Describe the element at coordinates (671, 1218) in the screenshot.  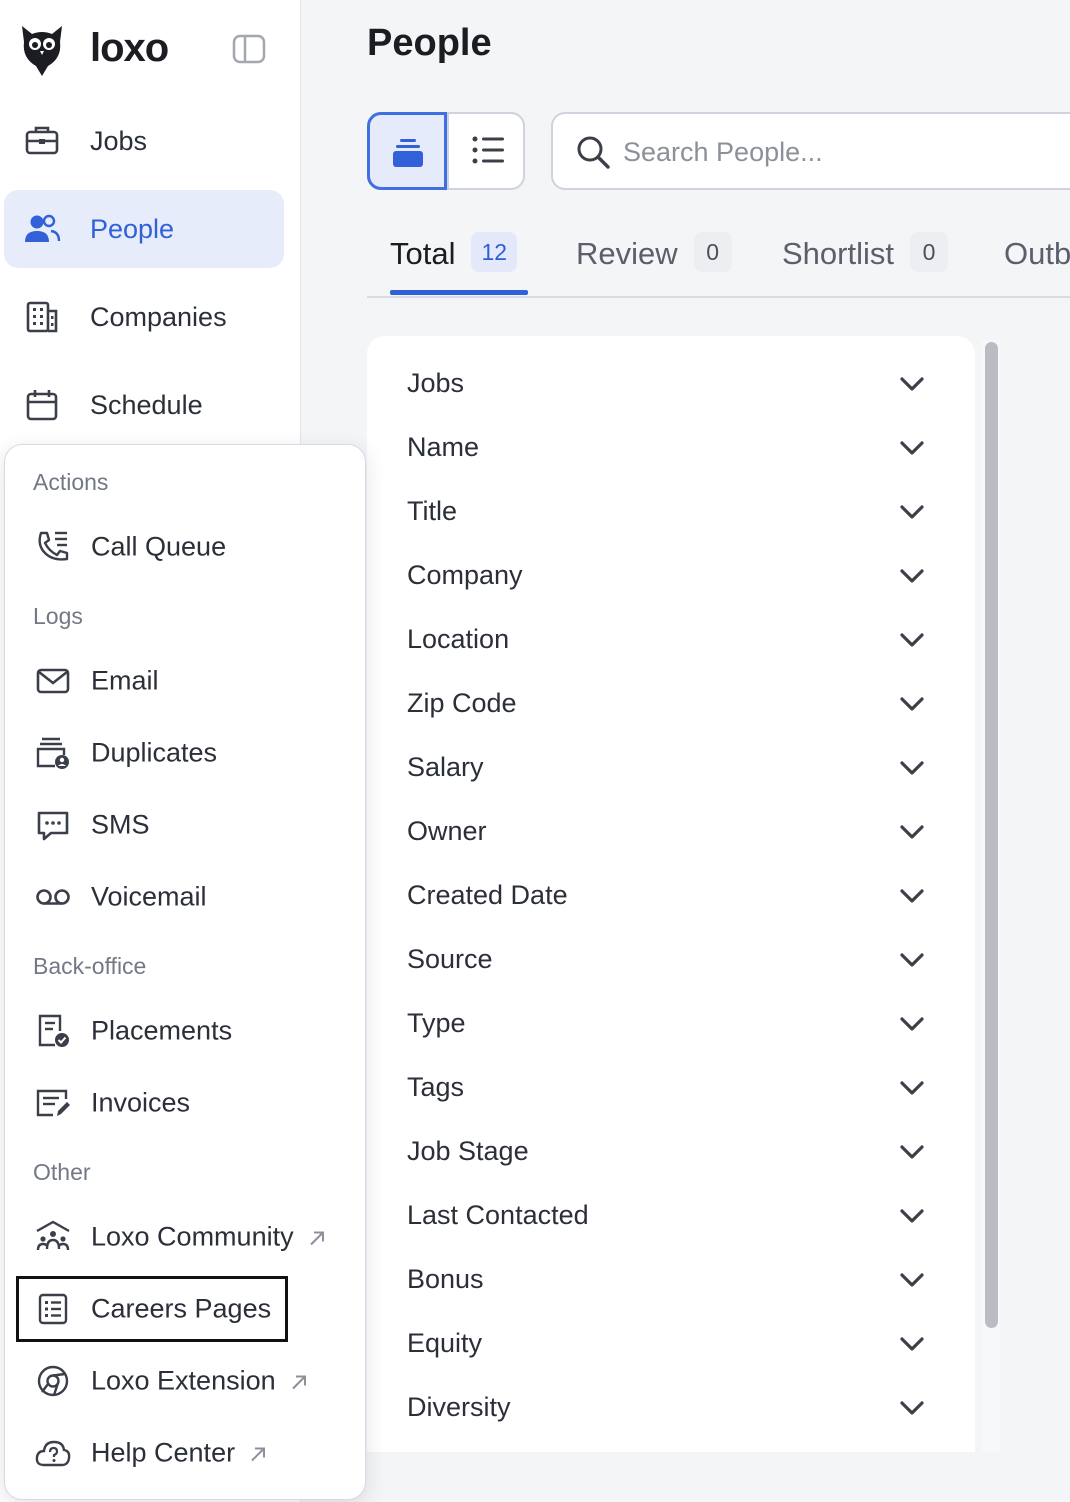
I see `filter-last-contacted: Last Contacted` at that location.